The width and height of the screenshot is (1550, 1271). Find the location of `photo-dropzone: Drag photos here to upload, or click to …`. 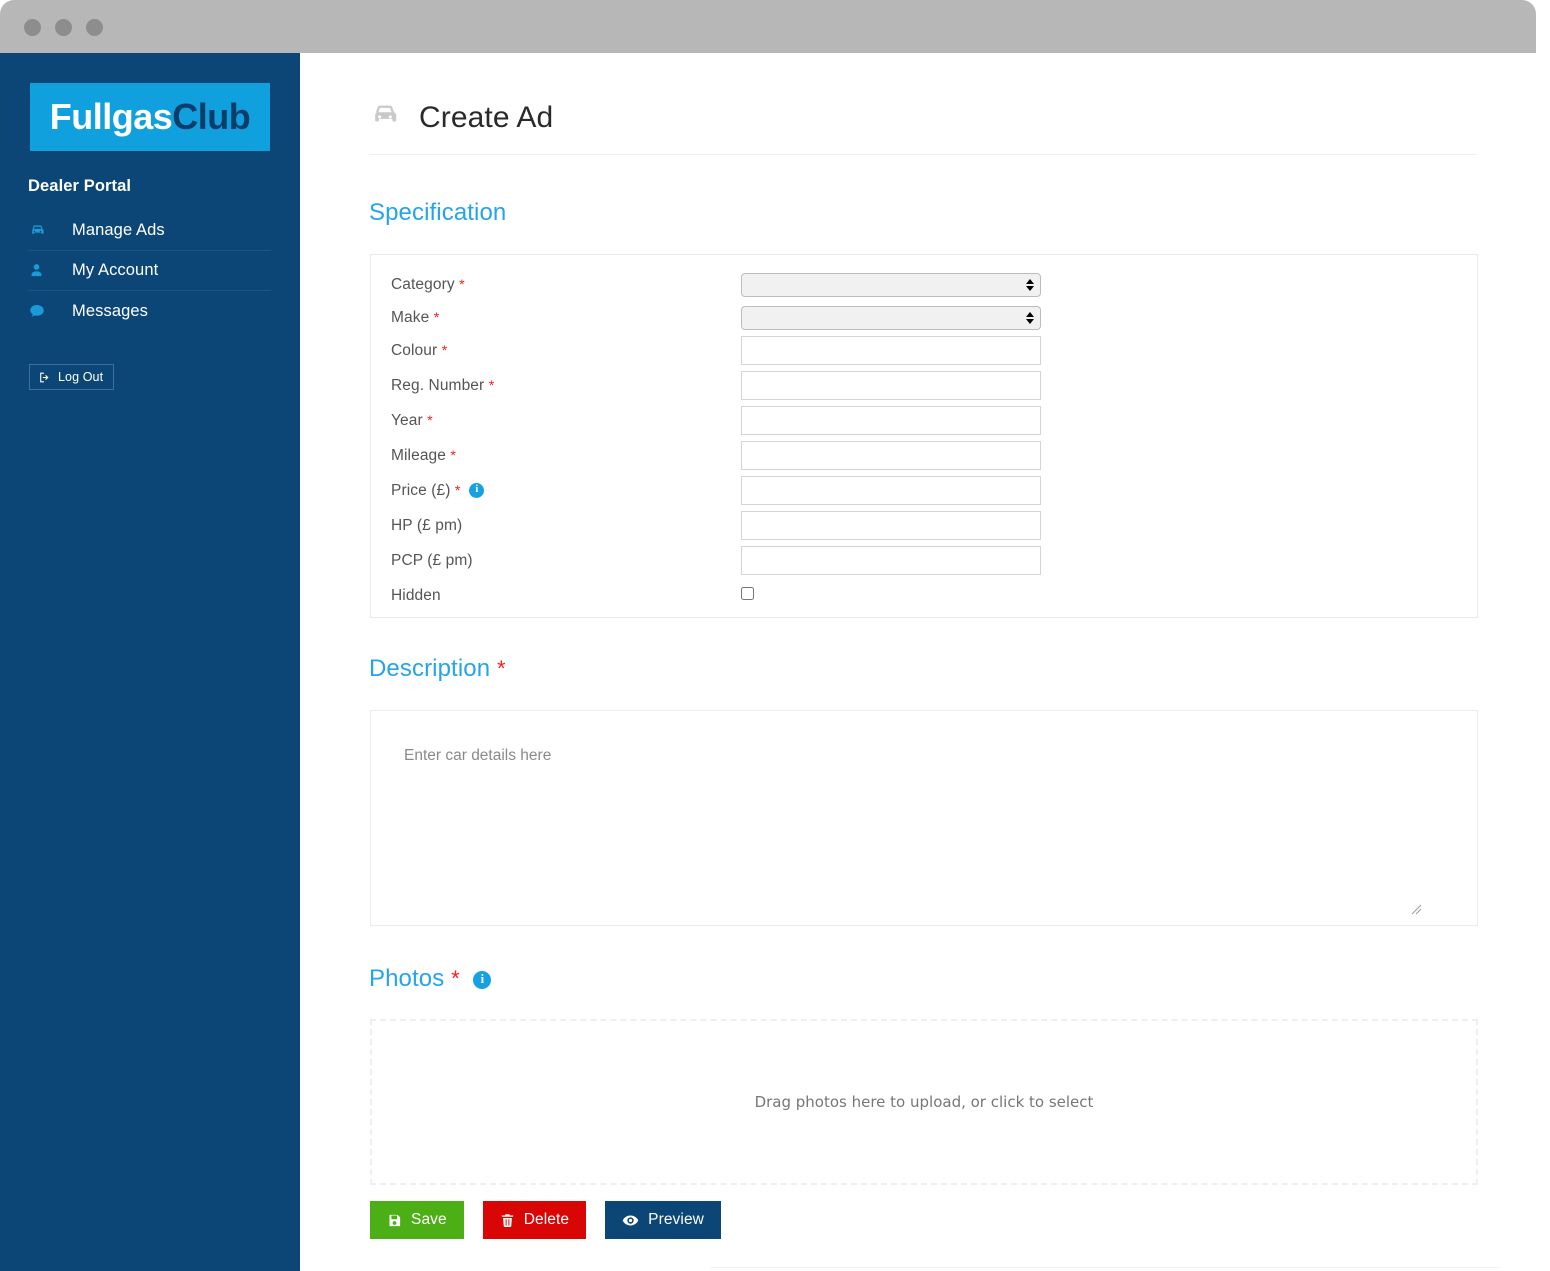

photo-dropzone: Drag photos here to upload, or click to … is located at coordinates (924, 1102).